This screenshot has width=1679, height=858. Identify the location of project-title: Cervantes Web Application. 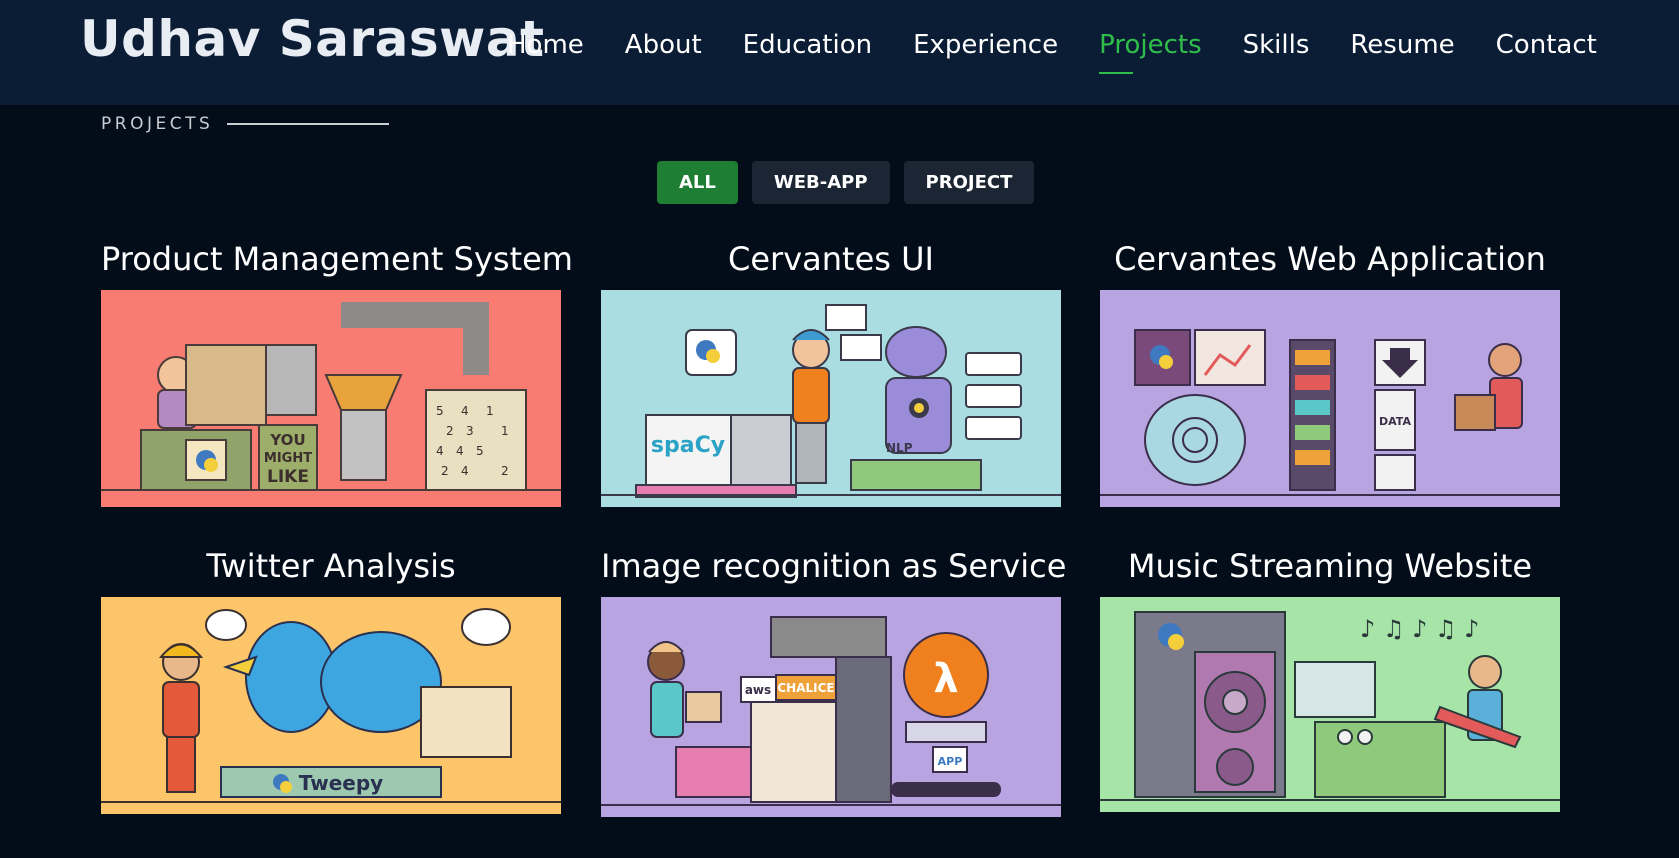
(1330, 259).